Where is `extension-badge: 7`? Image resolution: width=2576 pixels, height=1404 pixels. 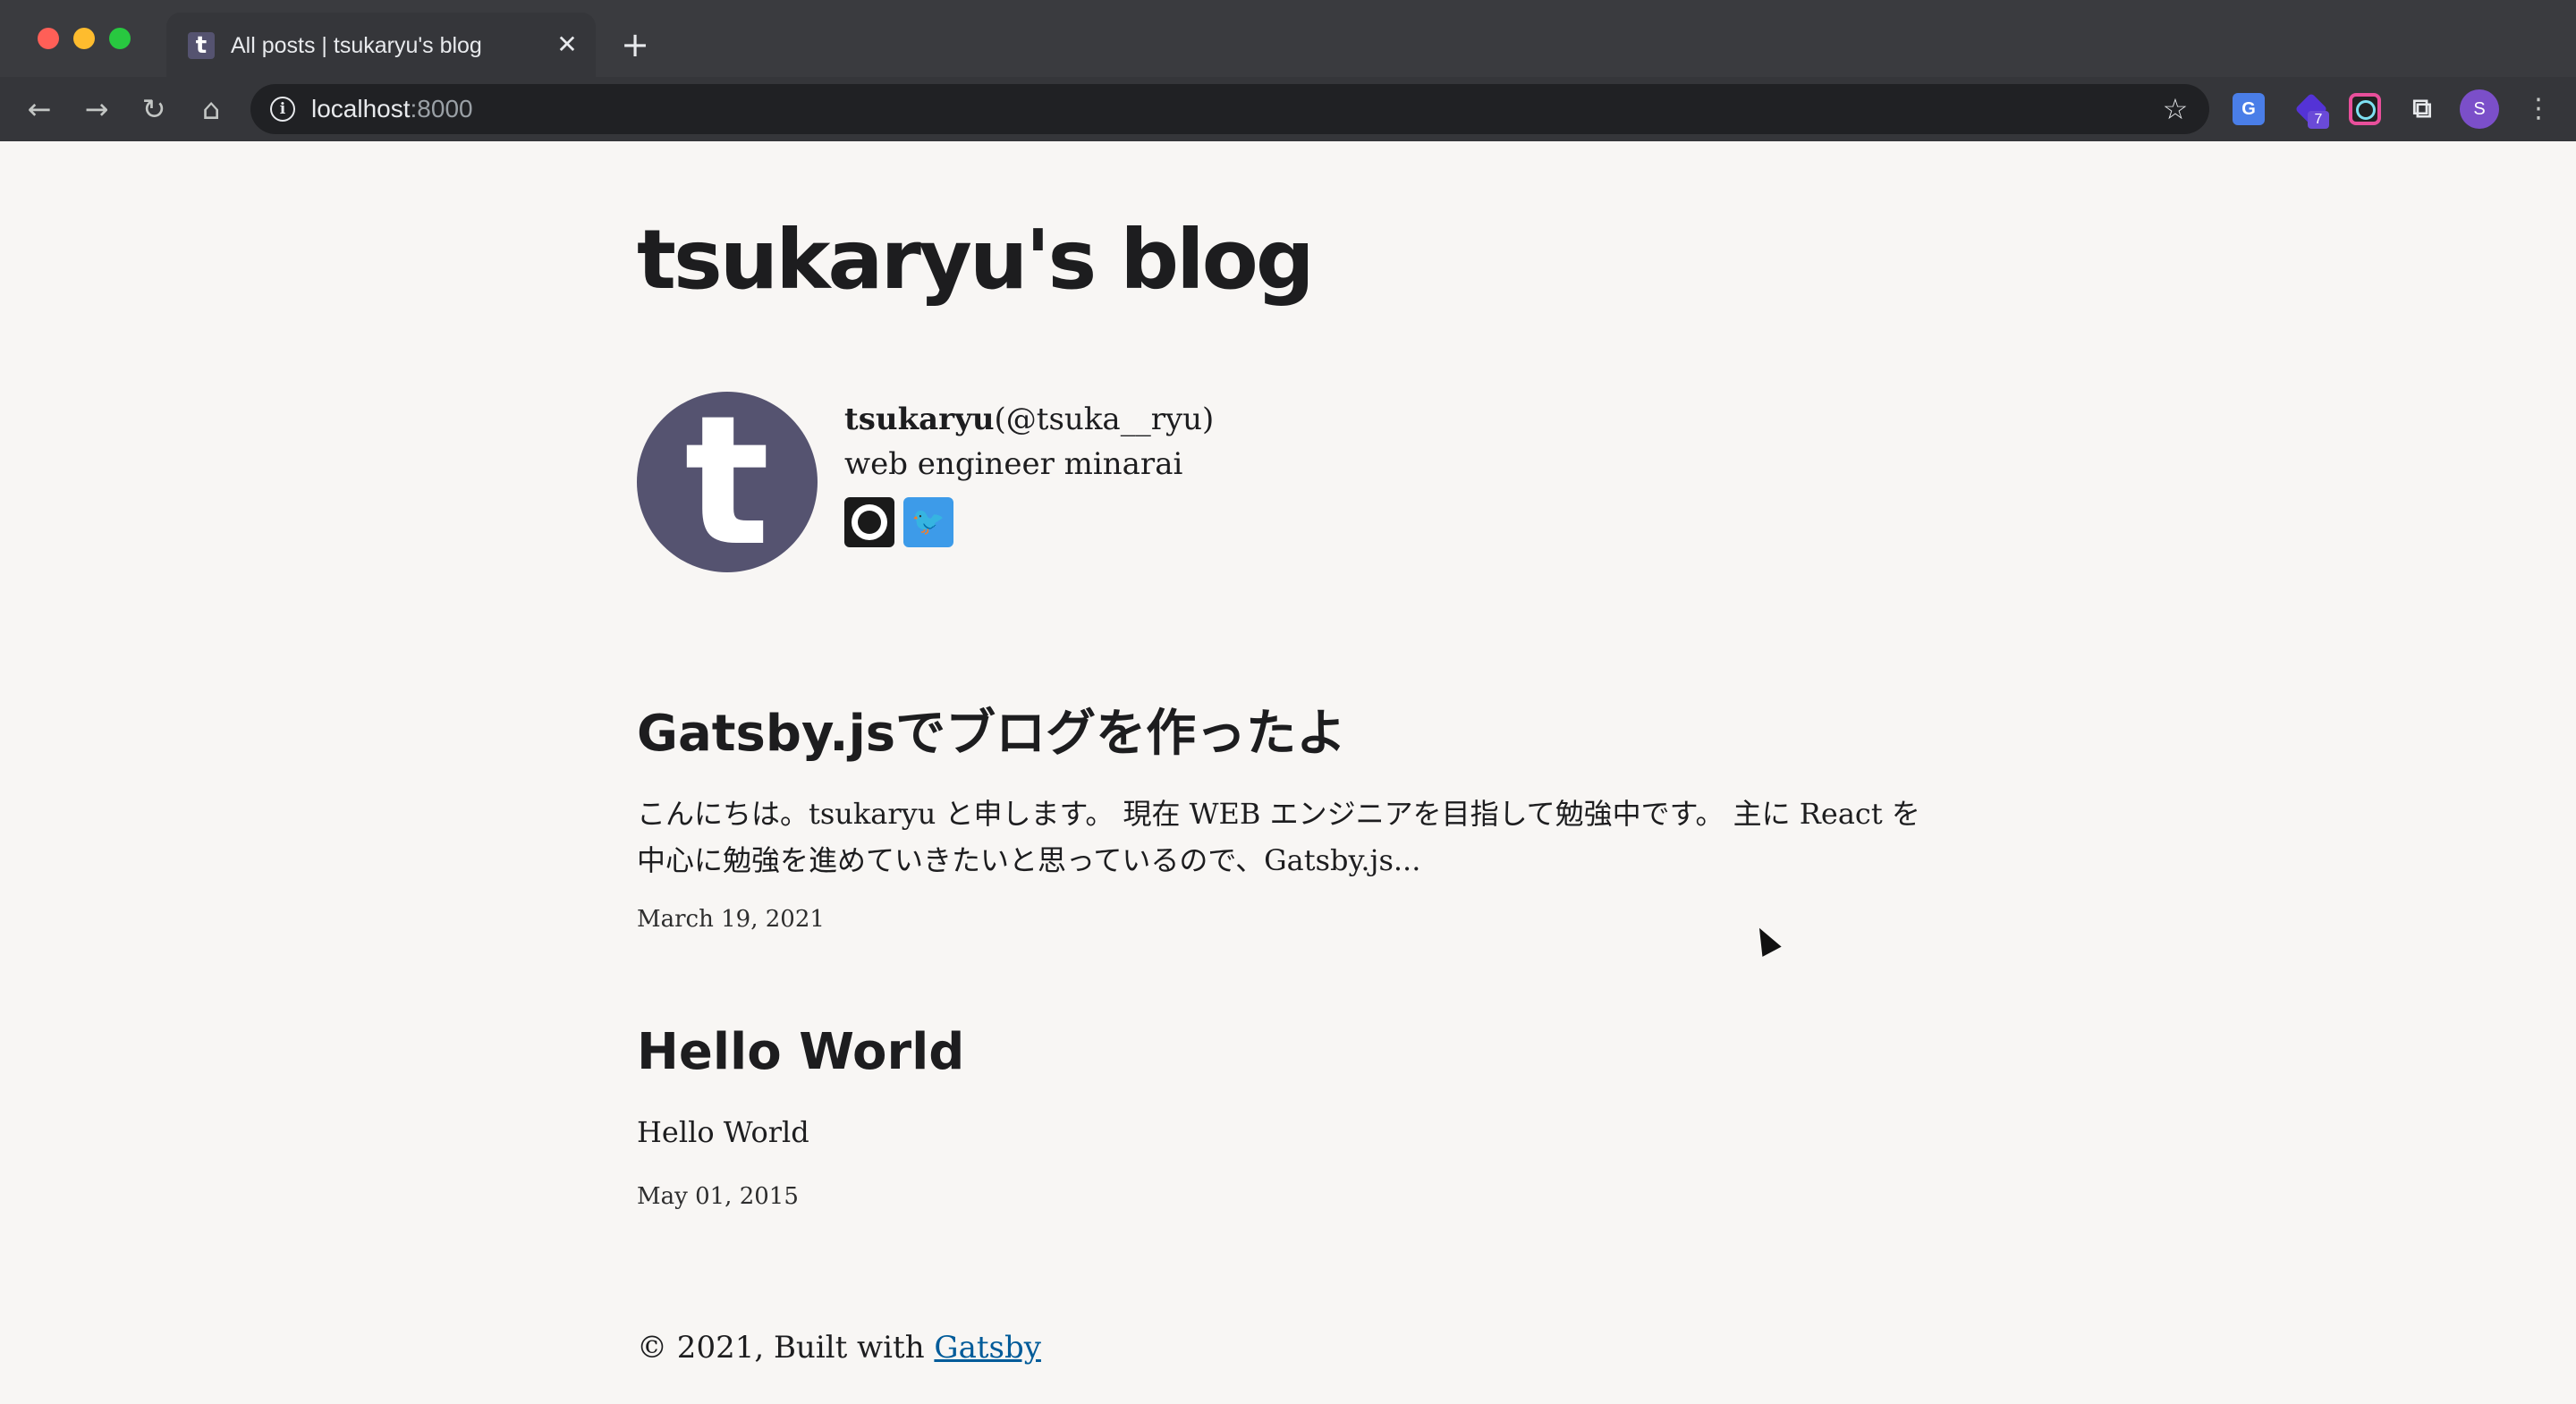 extension-badge: 7 is located at coordinates (2318, 120).